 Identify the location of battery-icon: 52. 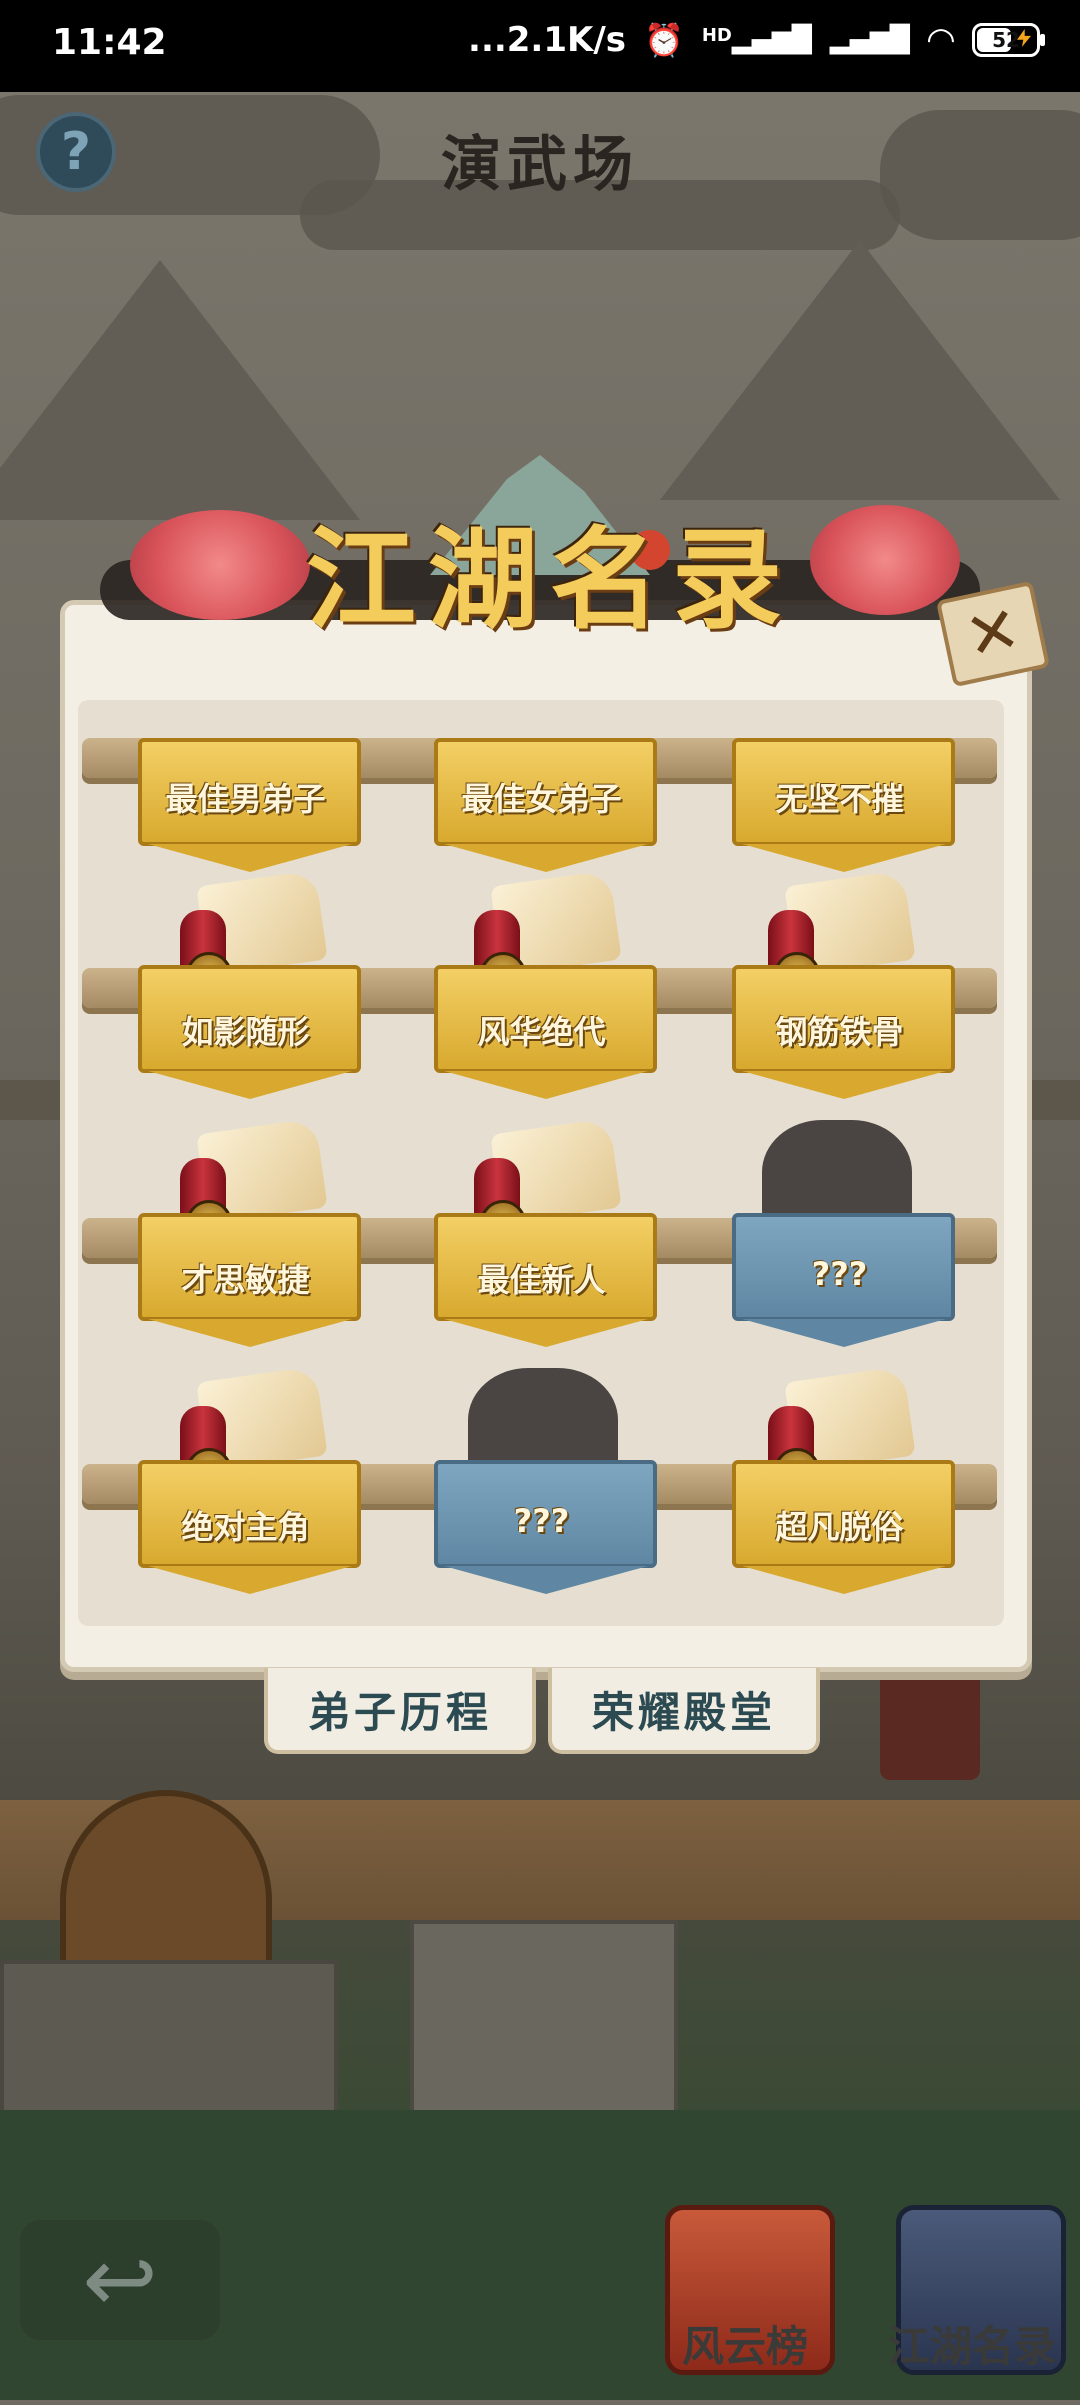
(1008, 40).